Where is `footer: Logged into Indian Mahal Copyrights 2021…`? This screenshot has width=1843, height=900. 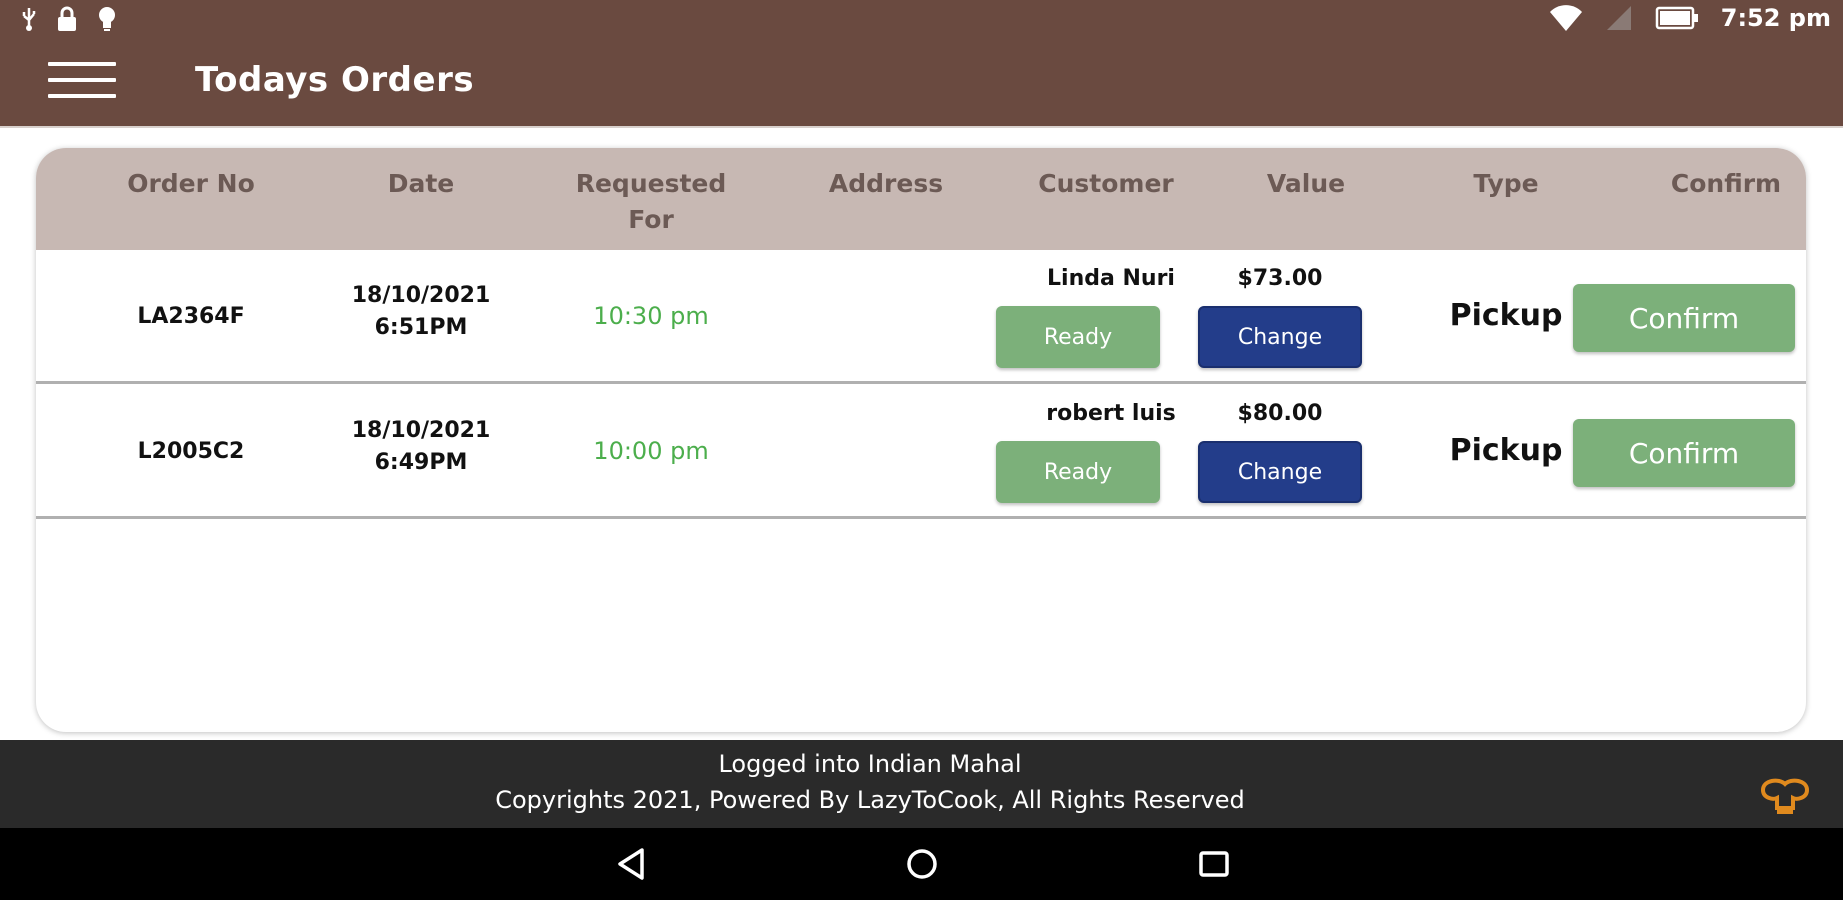 footer: Logged into Indian Mahal Copyrights 2021… is located at coordinates (921, 784).